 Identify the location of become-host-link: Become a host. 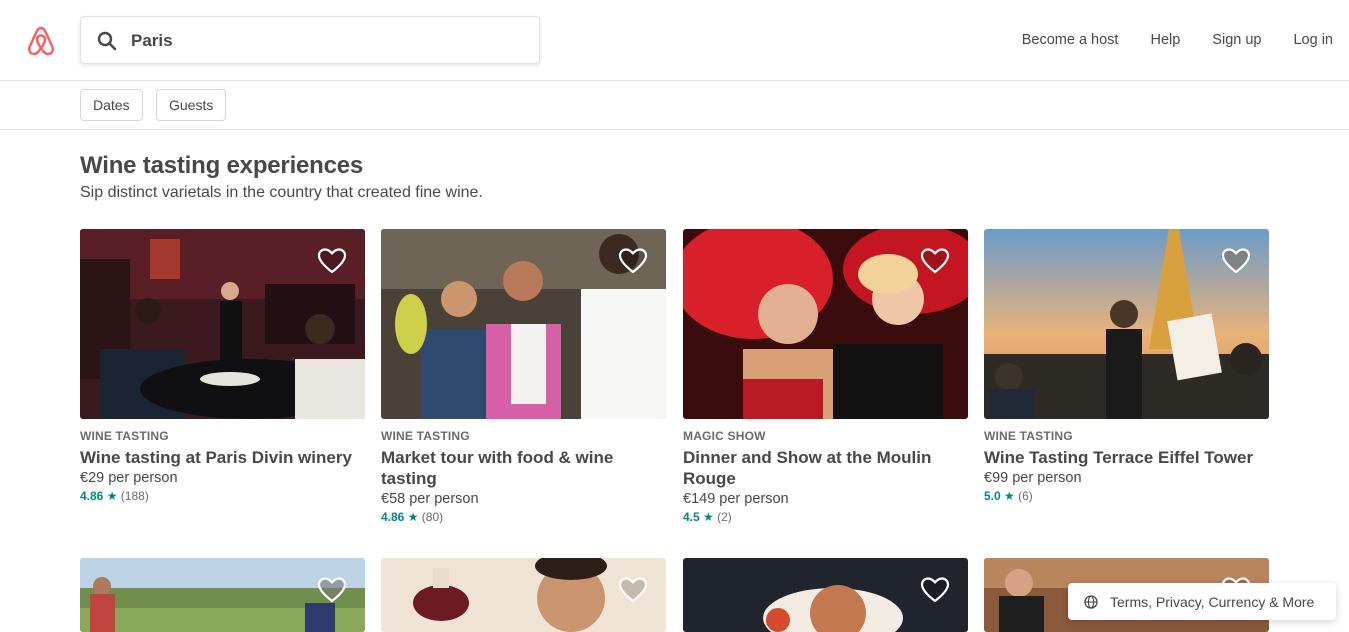
(1070, 40).